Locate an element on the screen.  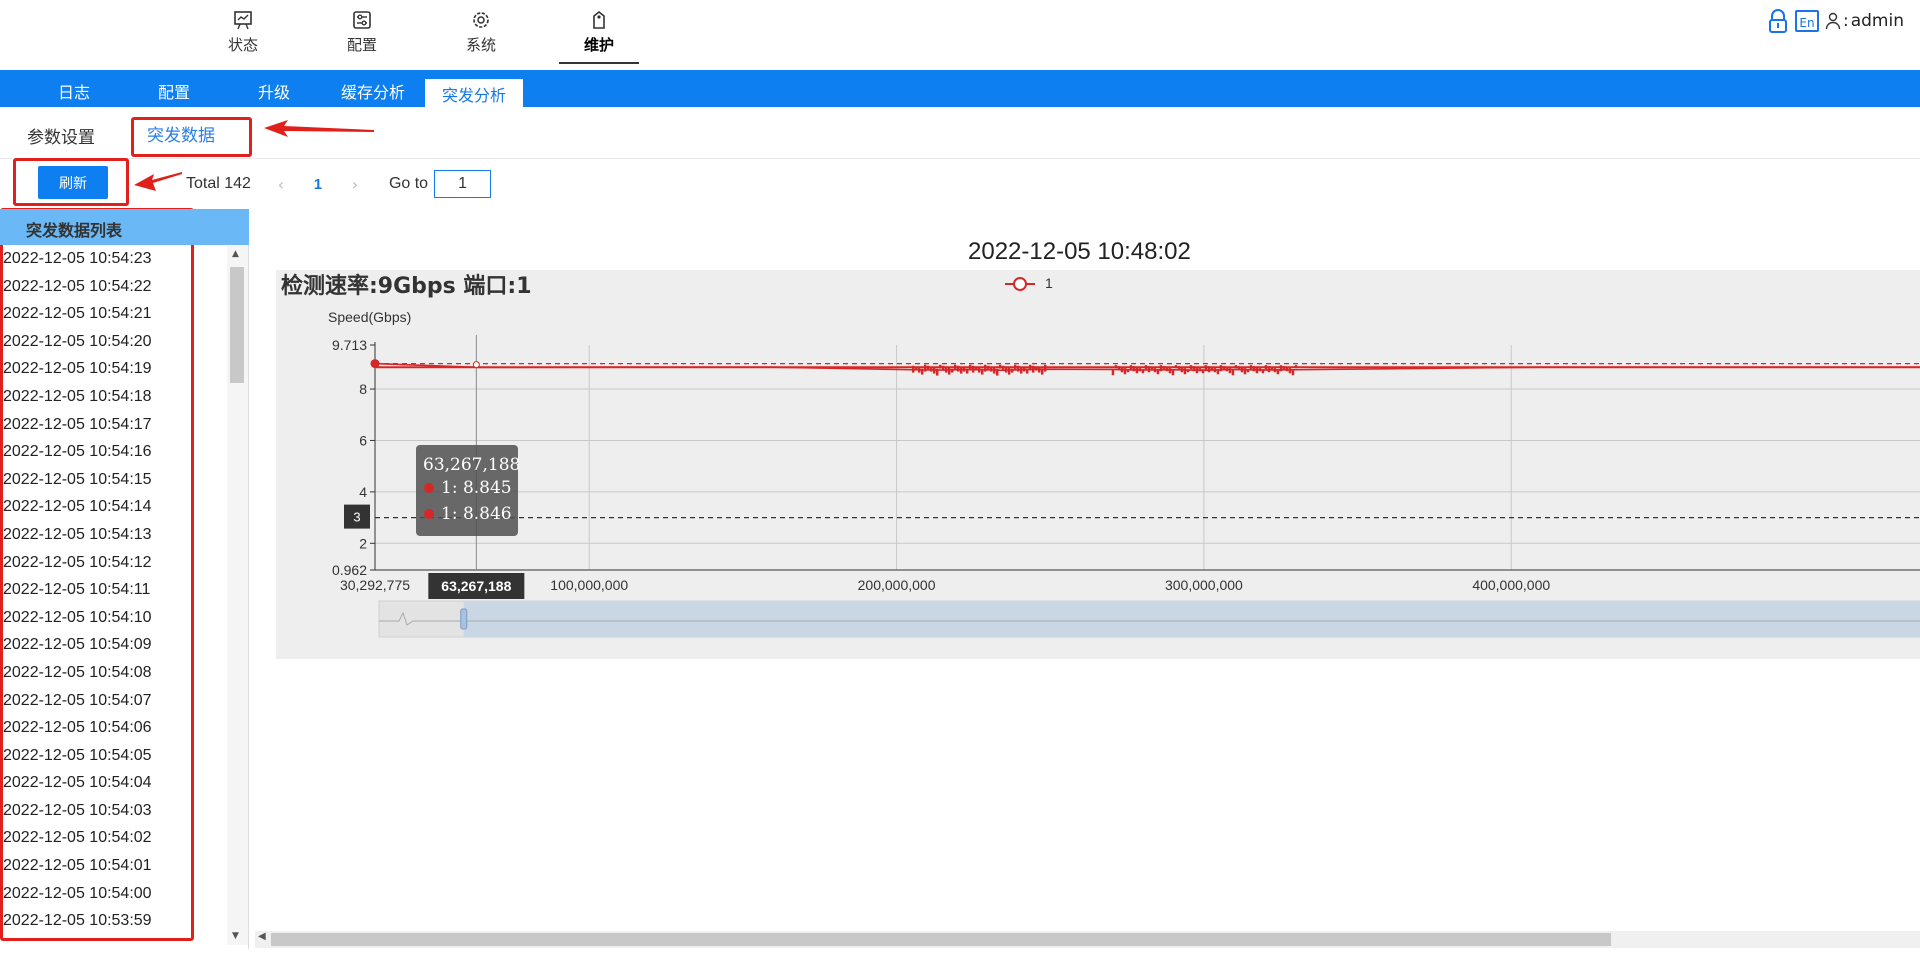
list-item: 2022-12-05 10:54:08 is located at coordinates (124, 673).